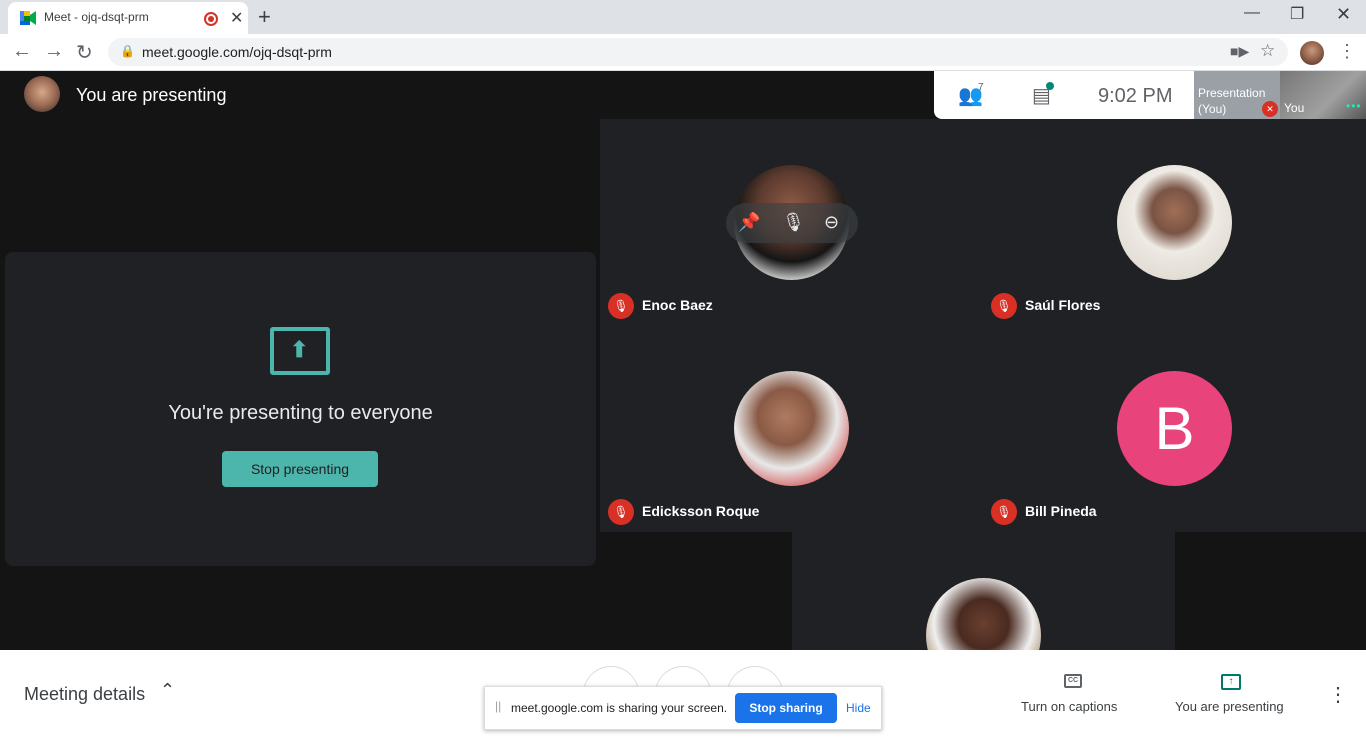  What do you see at coordinates (1232, 101) in the screenshot?
I see `presentation-thumbnail-label: Presentation (You)` at bounding box center [1232, 101].